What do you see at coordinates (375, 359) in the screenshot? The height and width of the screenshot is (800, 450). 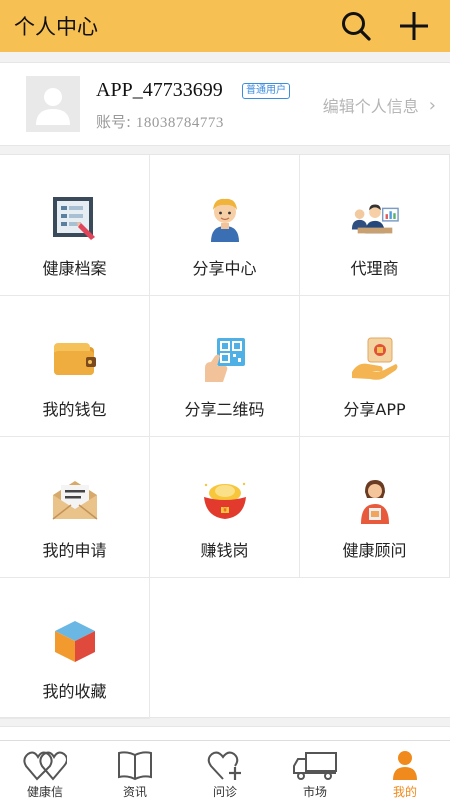 I see `share-app-icon` at bounding box center [375, 359].